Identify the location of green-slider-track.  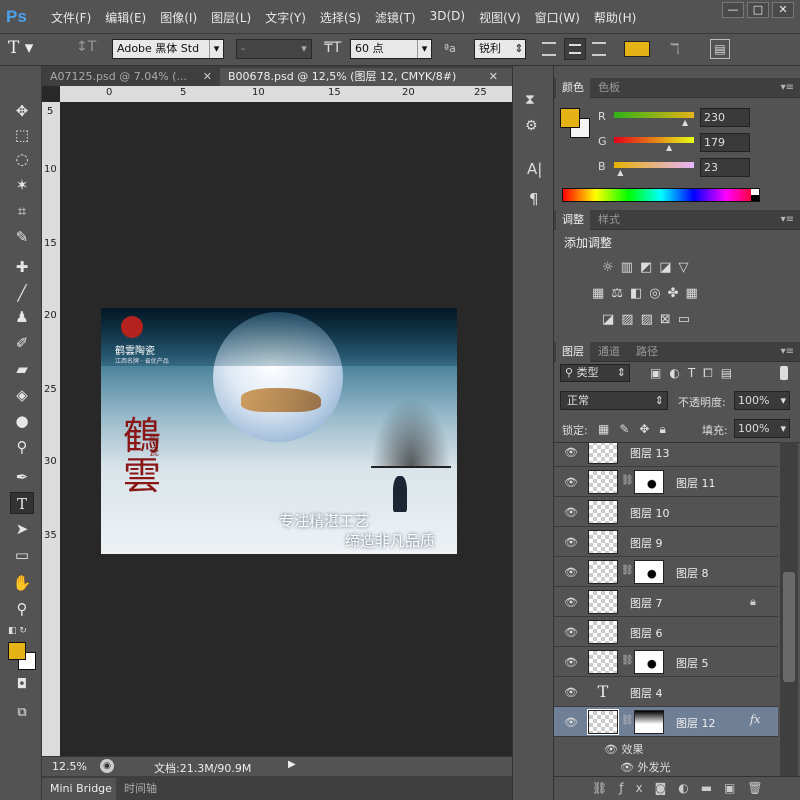
(654, 140).